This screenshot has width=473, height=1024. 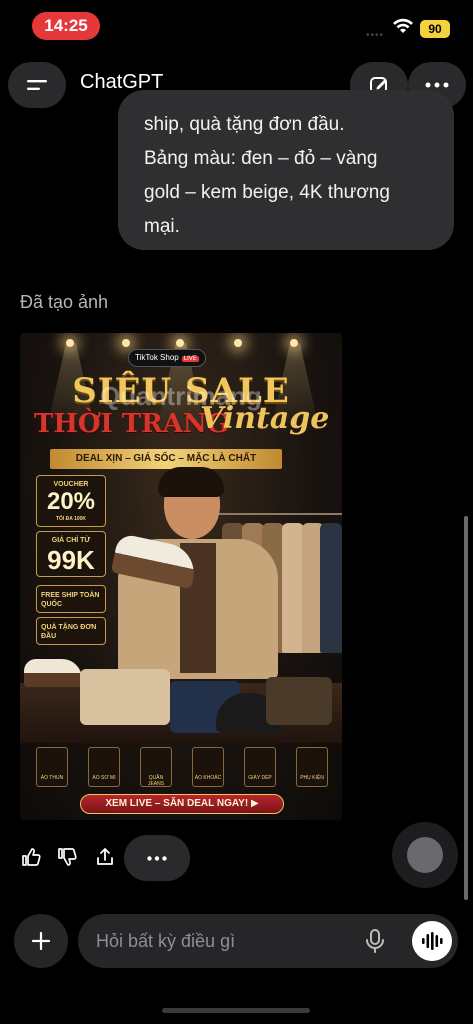 What do you see at coordinates (312, 767) in the screenshot?
I see `category-item: PHỤ KIỆN` at bounding box center [312, 767].